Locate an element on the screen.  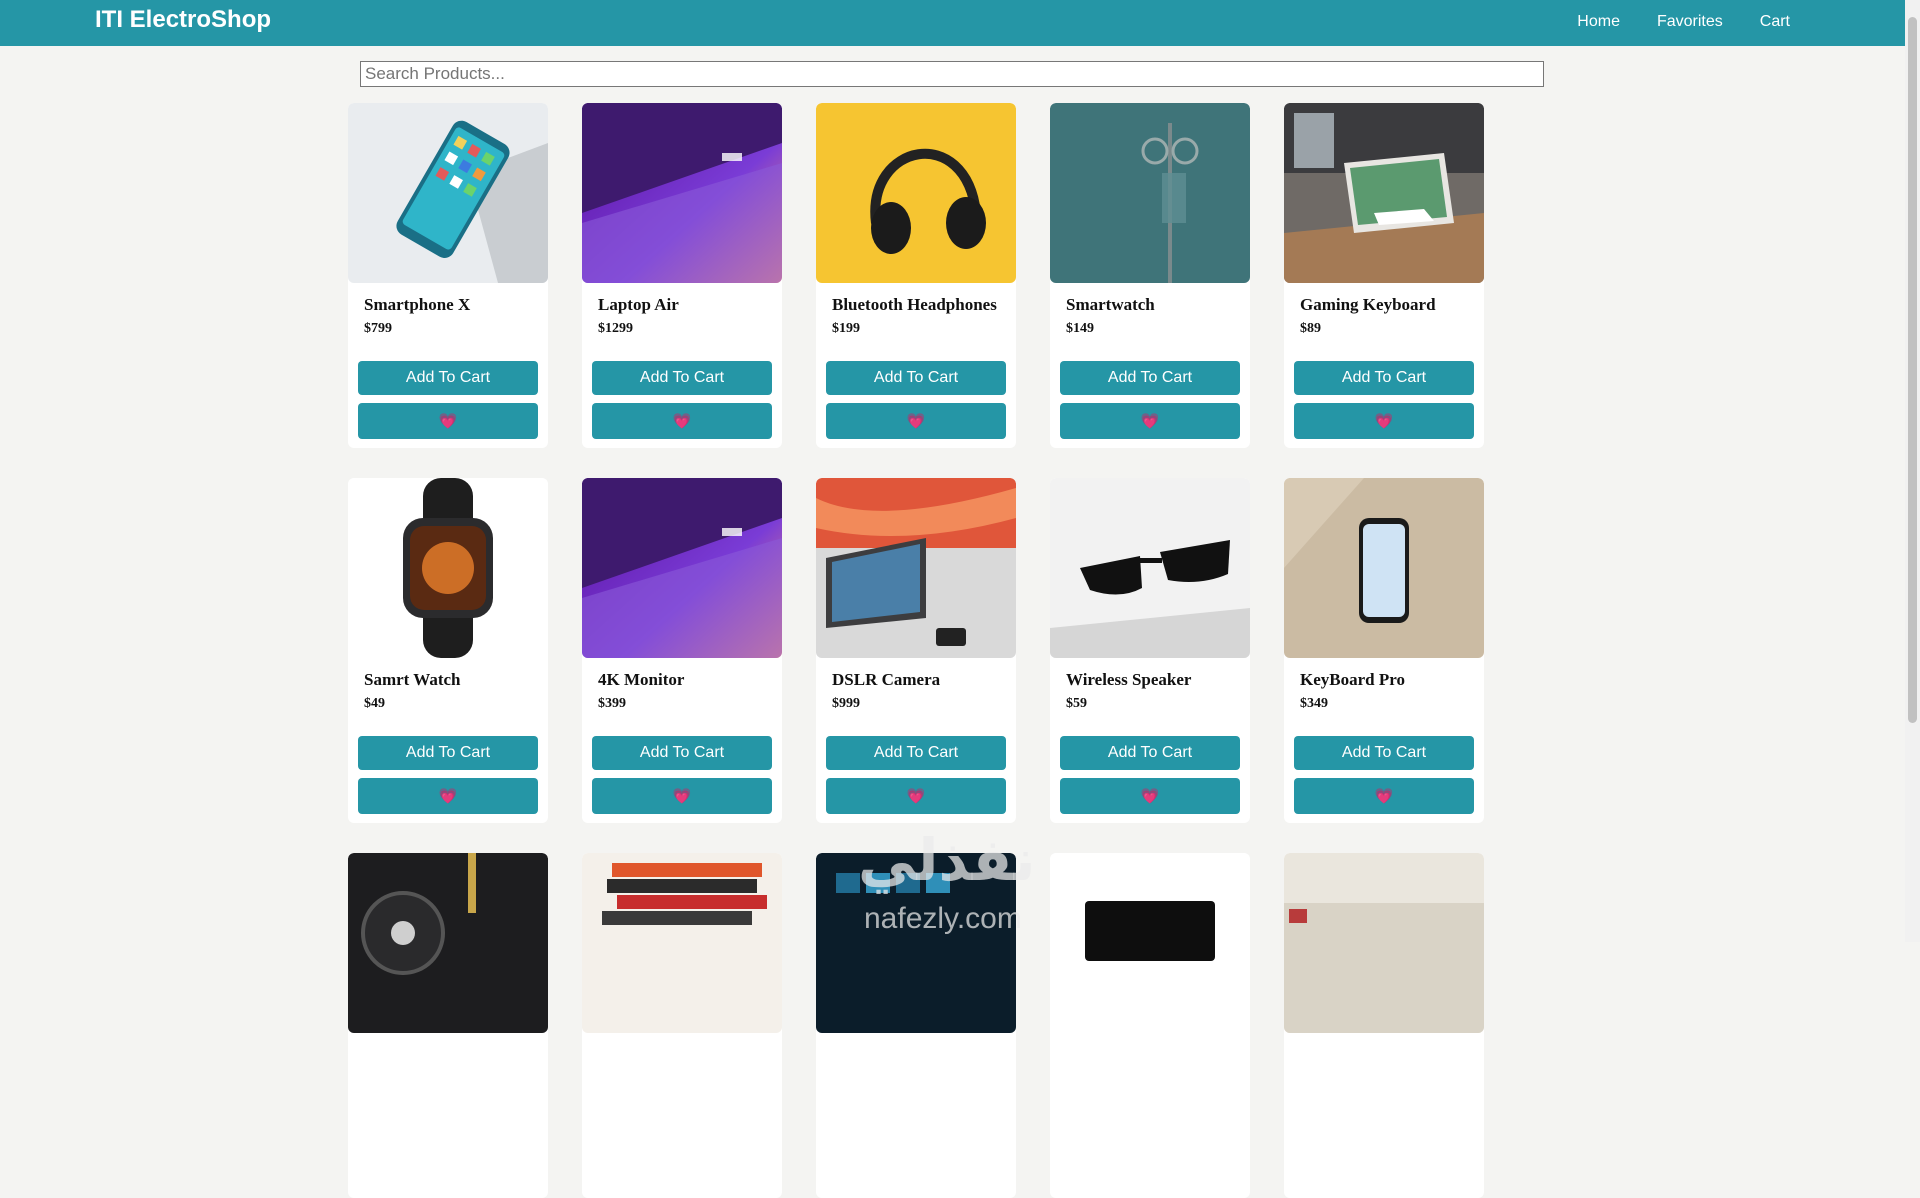
product-name: DSLR Camera is located at coordinates (886, 679).